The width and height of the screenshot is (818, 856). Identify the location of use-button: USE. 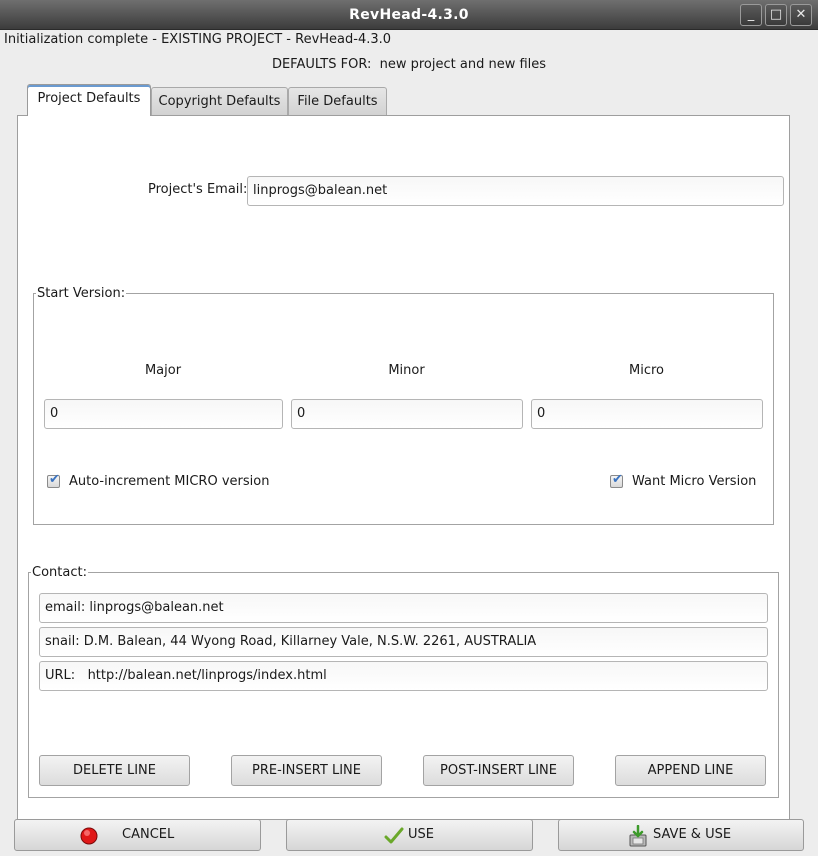
(409, 835).